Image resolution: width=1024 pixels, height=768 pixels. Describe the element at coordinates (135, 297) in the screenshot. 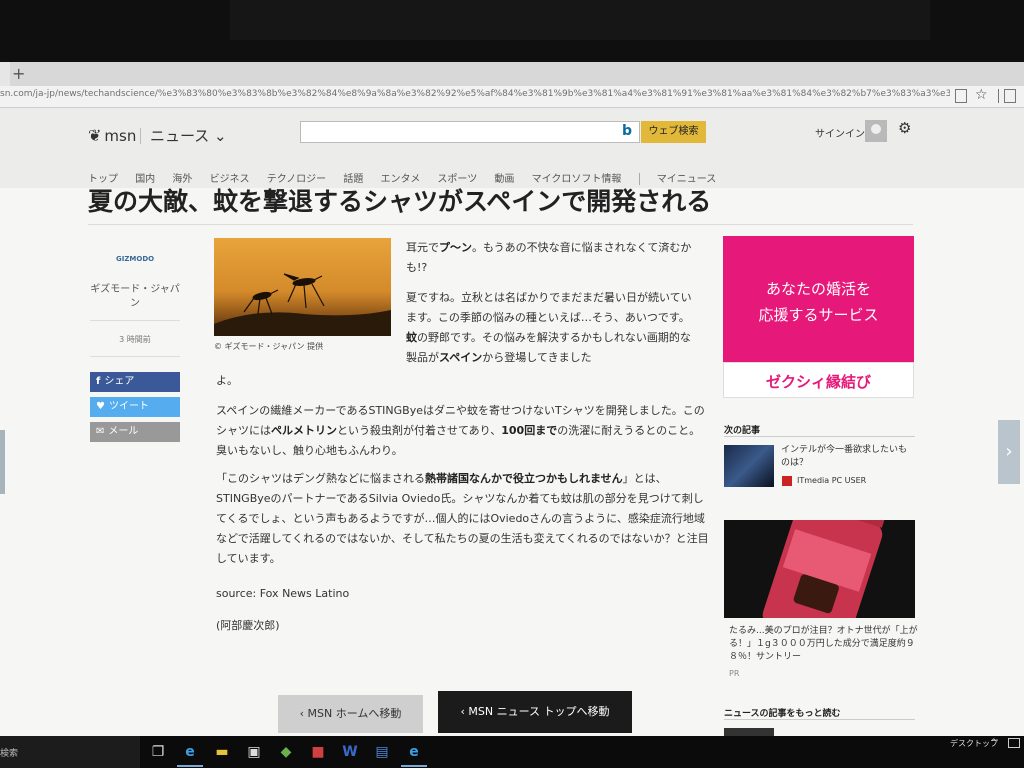

I see `source-name: ギズモード・ジャパン` at that location.